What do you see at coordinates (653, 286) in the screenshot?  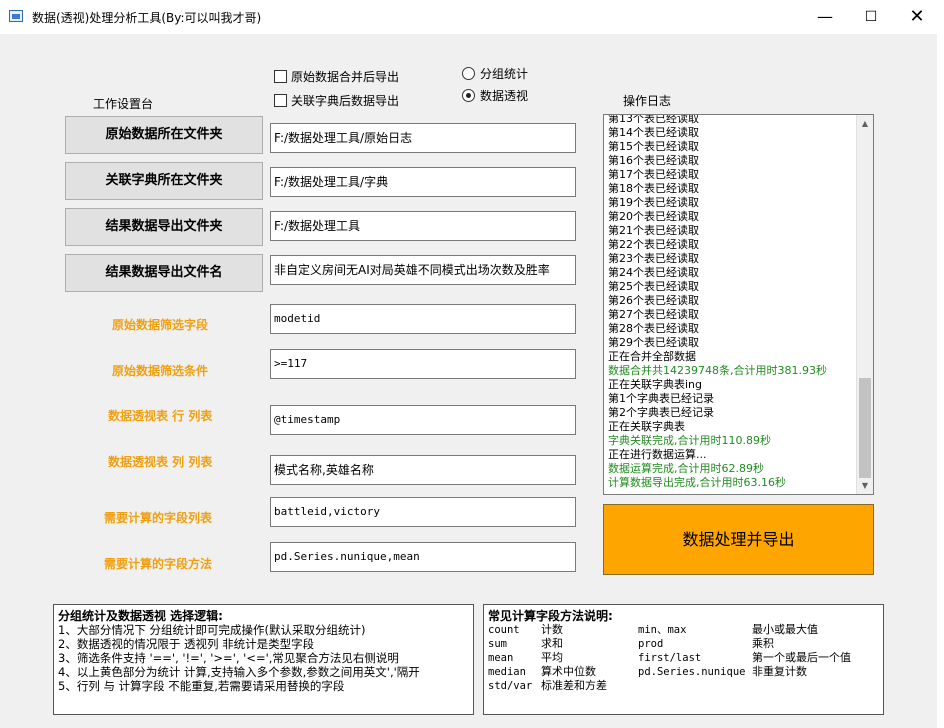 I see `log-line: 第25个表已经读取` at bounding box center [653, 286].